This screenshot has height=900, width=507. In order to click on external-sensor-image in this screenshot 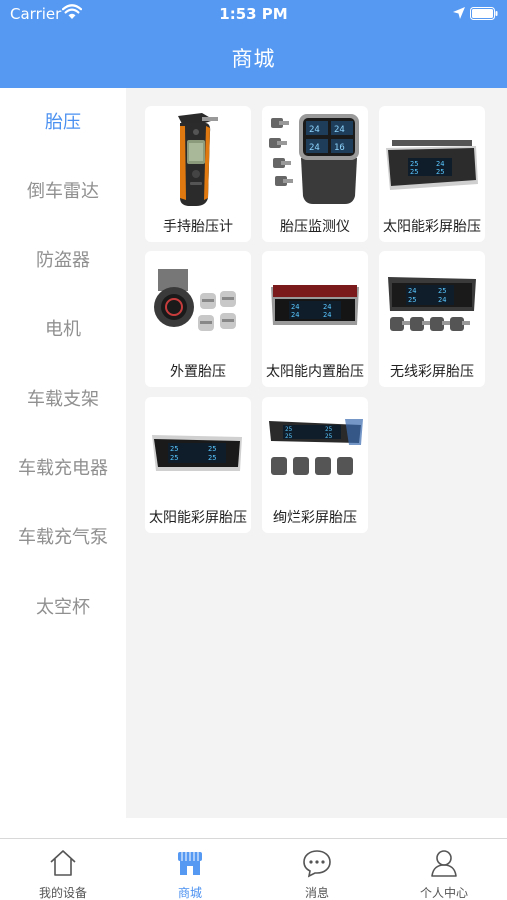, I will do `click(195, 300)`.